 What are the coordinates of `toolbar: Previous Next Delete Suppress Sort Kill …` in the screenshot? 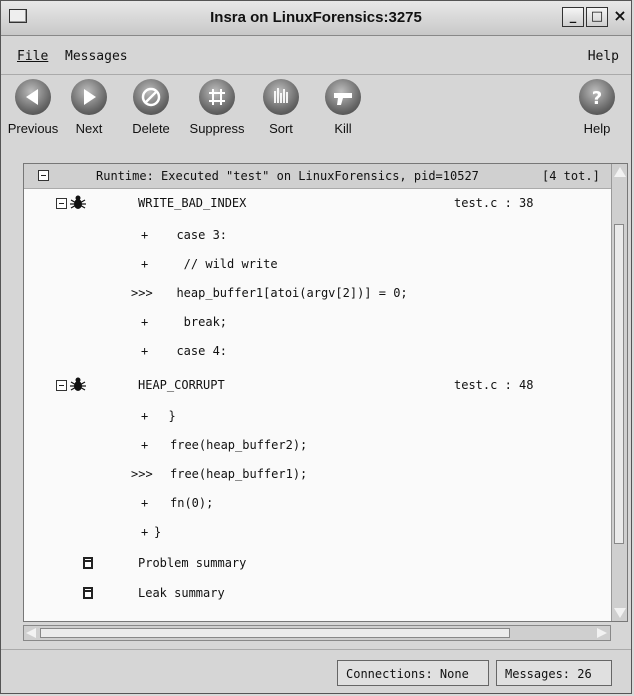 It's located at (316, 114).